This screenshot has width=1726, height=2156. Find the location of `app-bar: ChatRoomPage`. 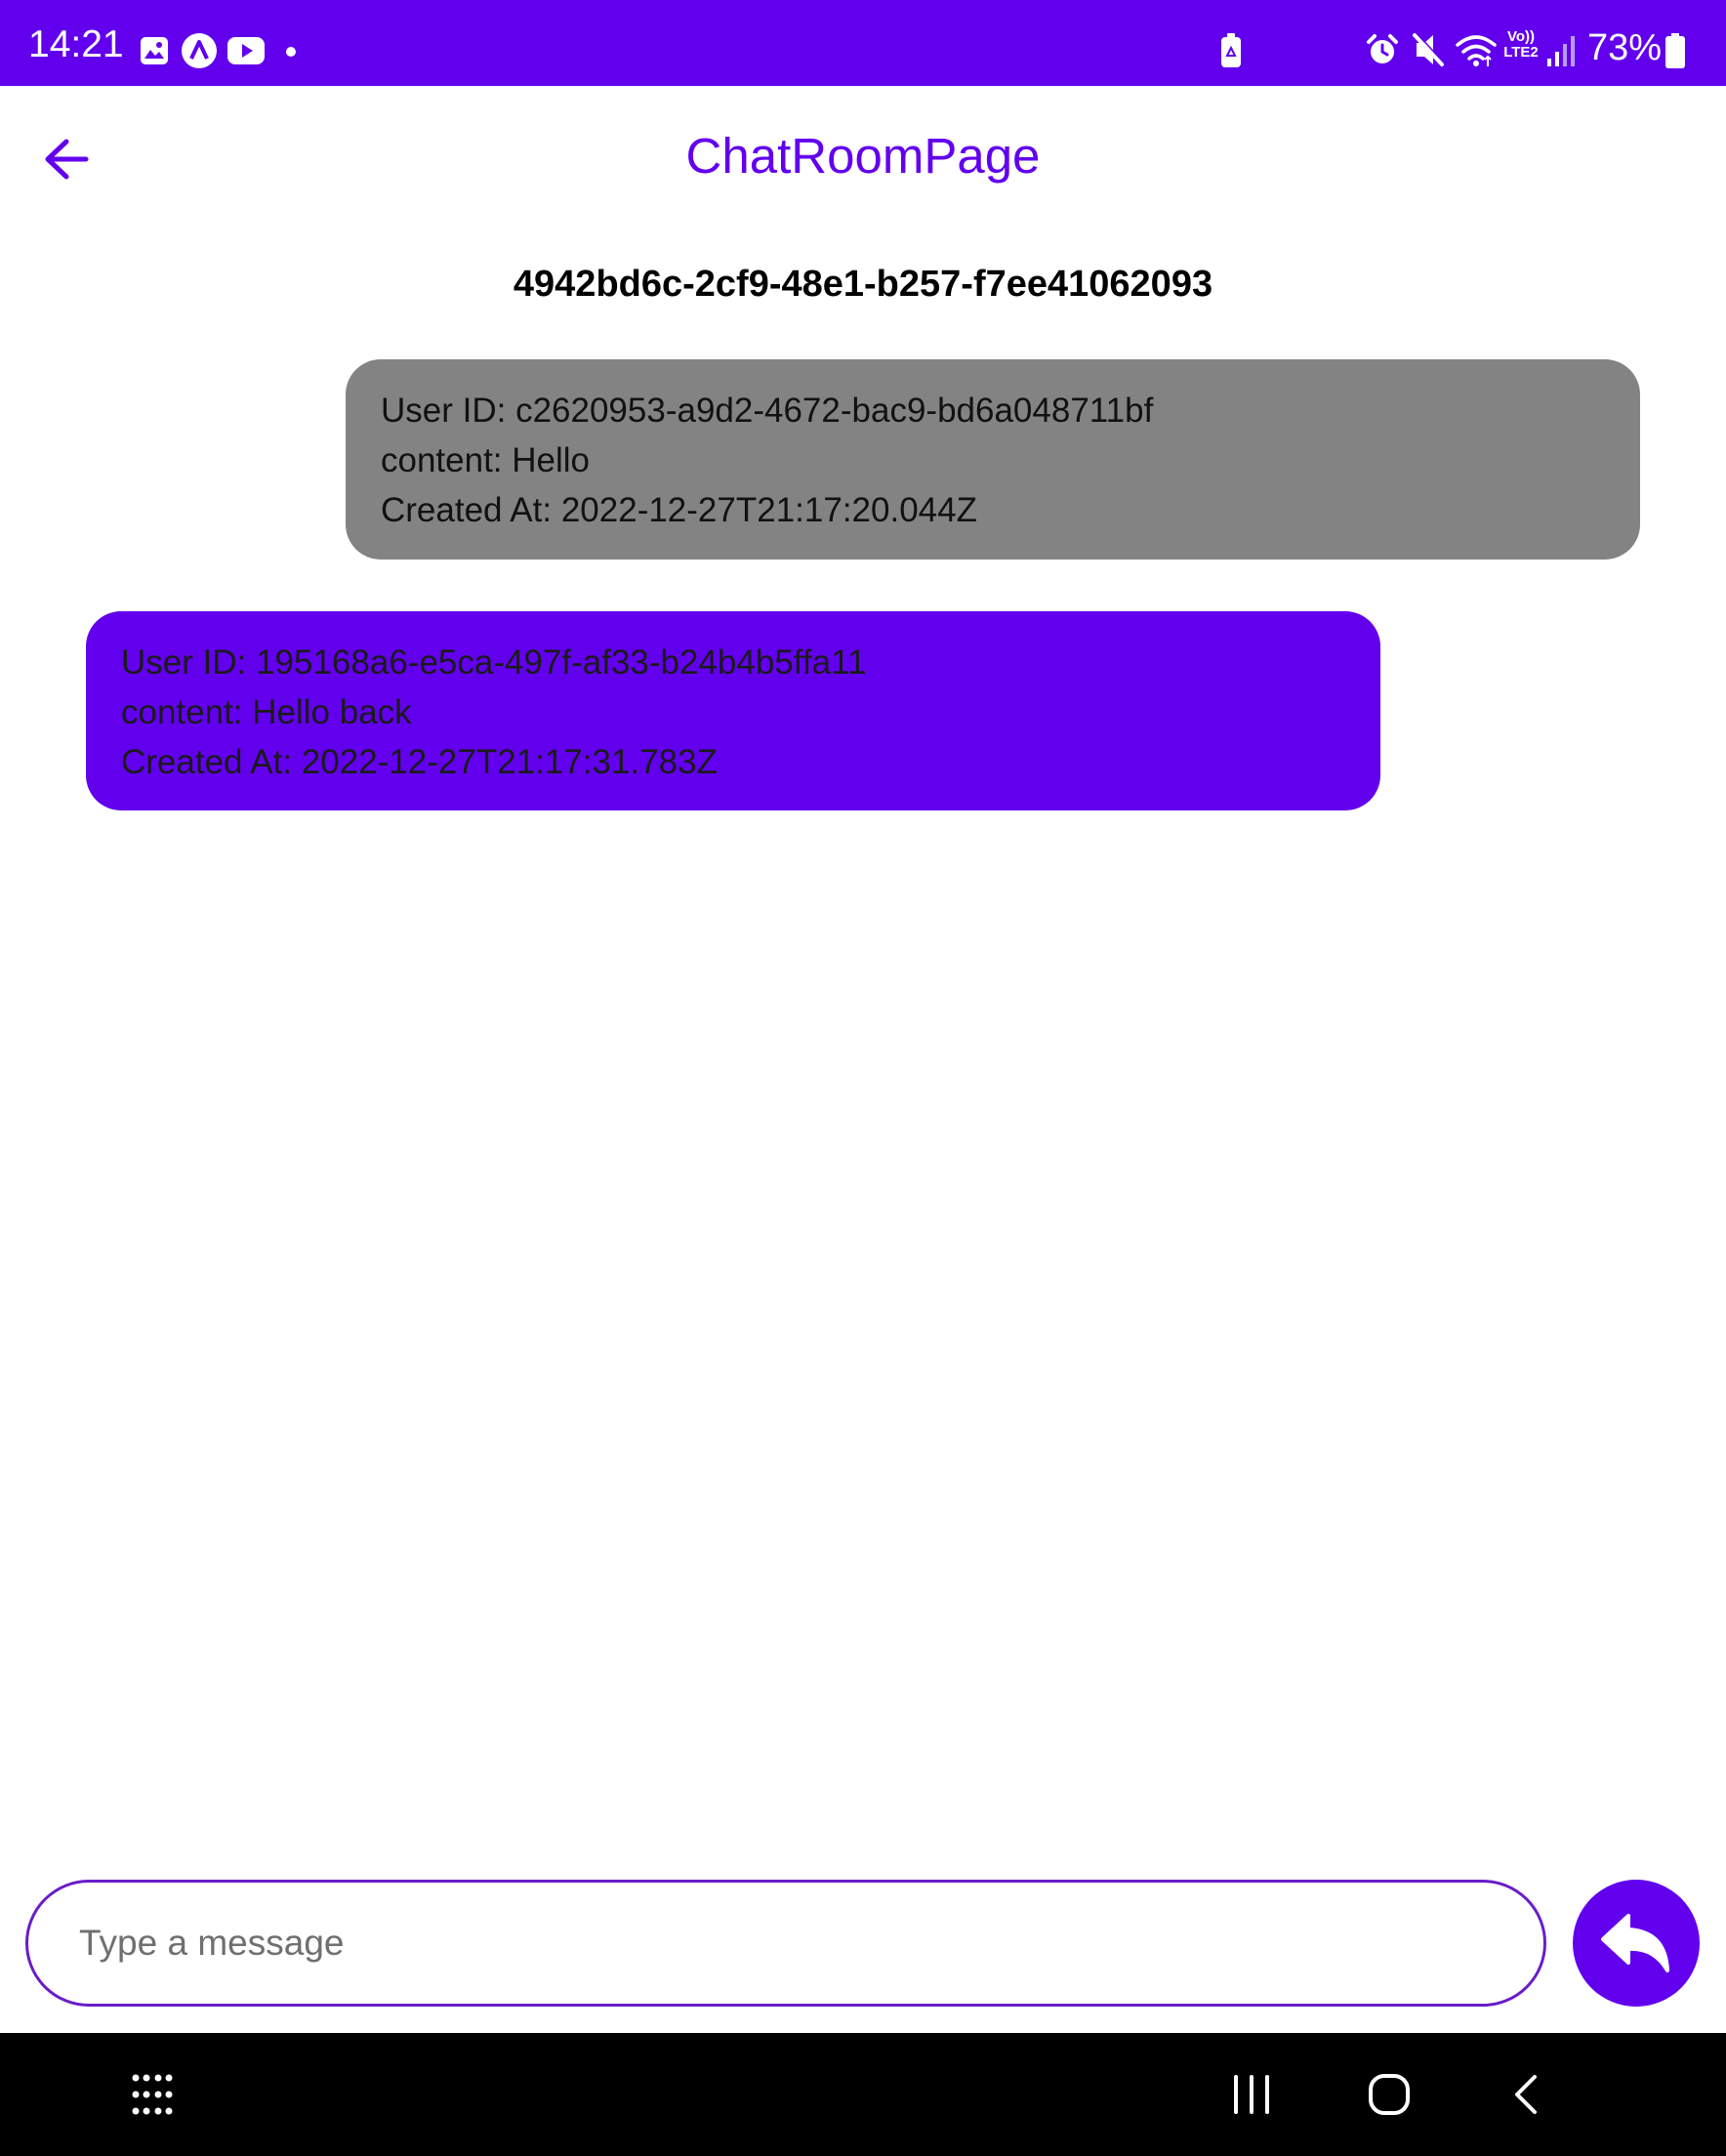

app-bar: ChatRoomPage is located at coordinates (863, 159).